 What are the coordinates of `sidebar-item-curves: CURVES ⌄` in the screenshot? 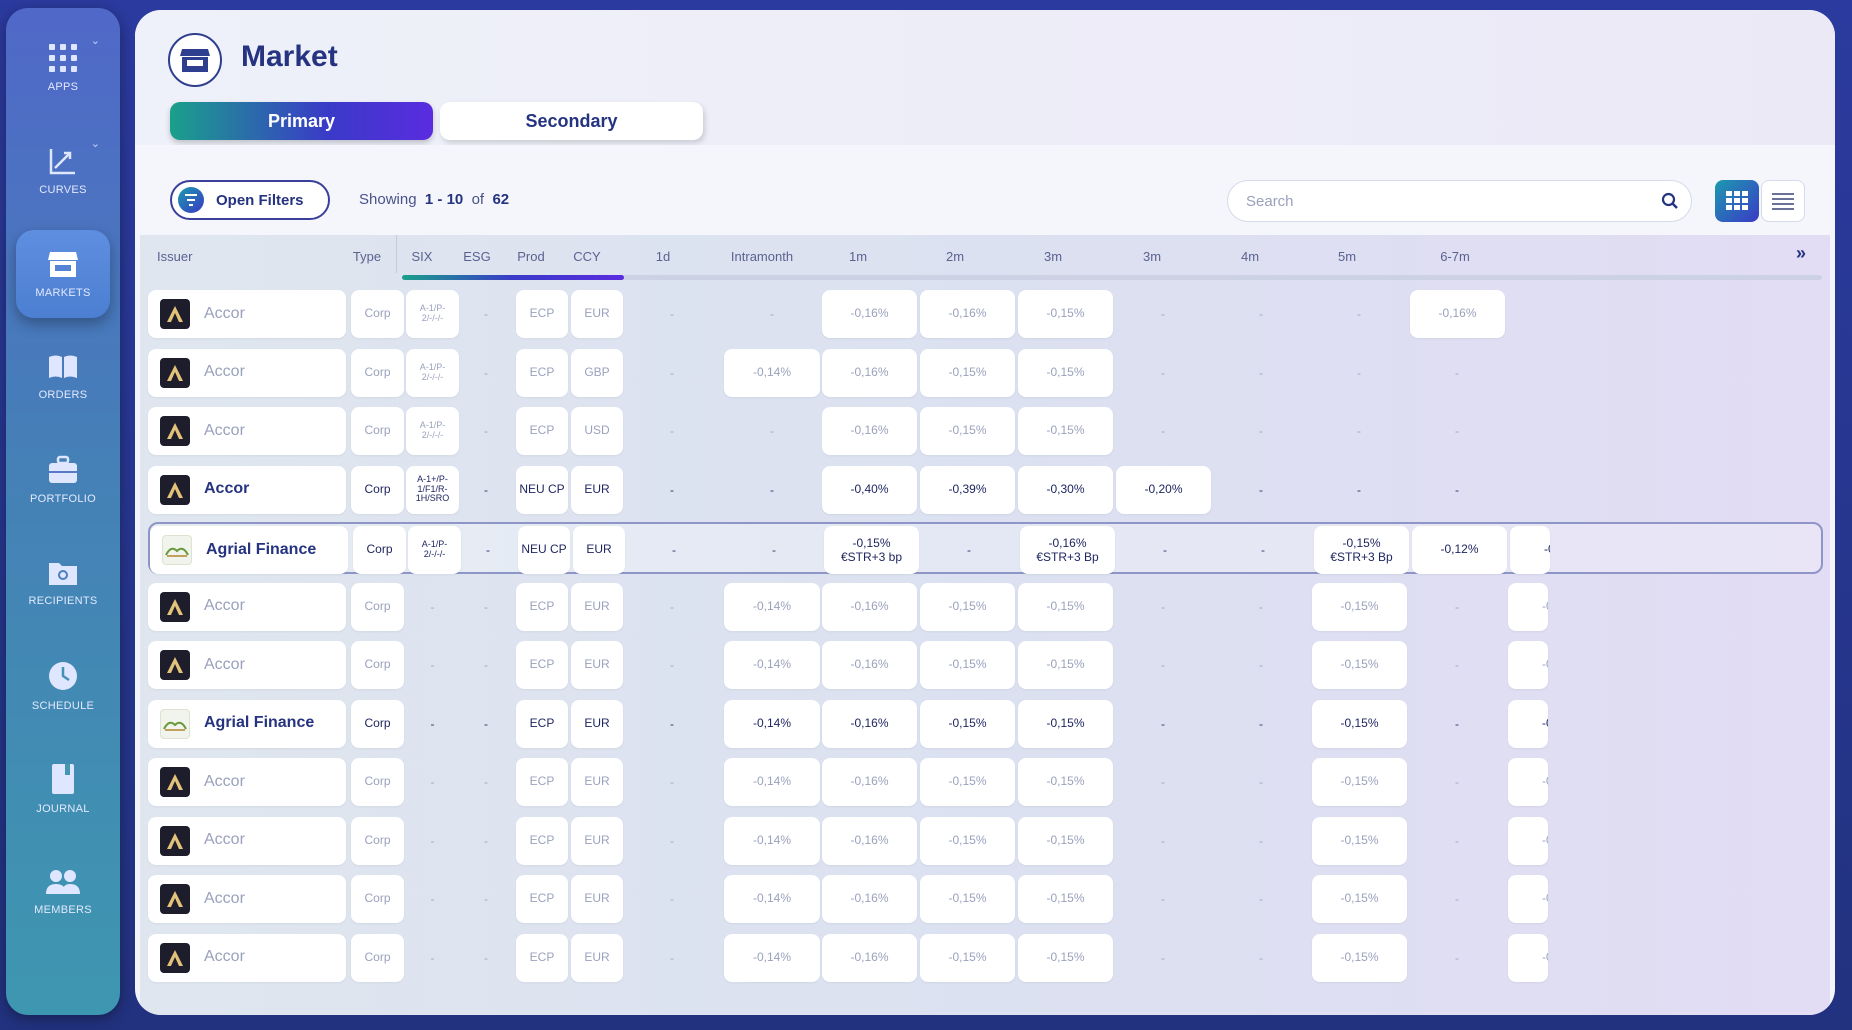 It's located at (63, 171).